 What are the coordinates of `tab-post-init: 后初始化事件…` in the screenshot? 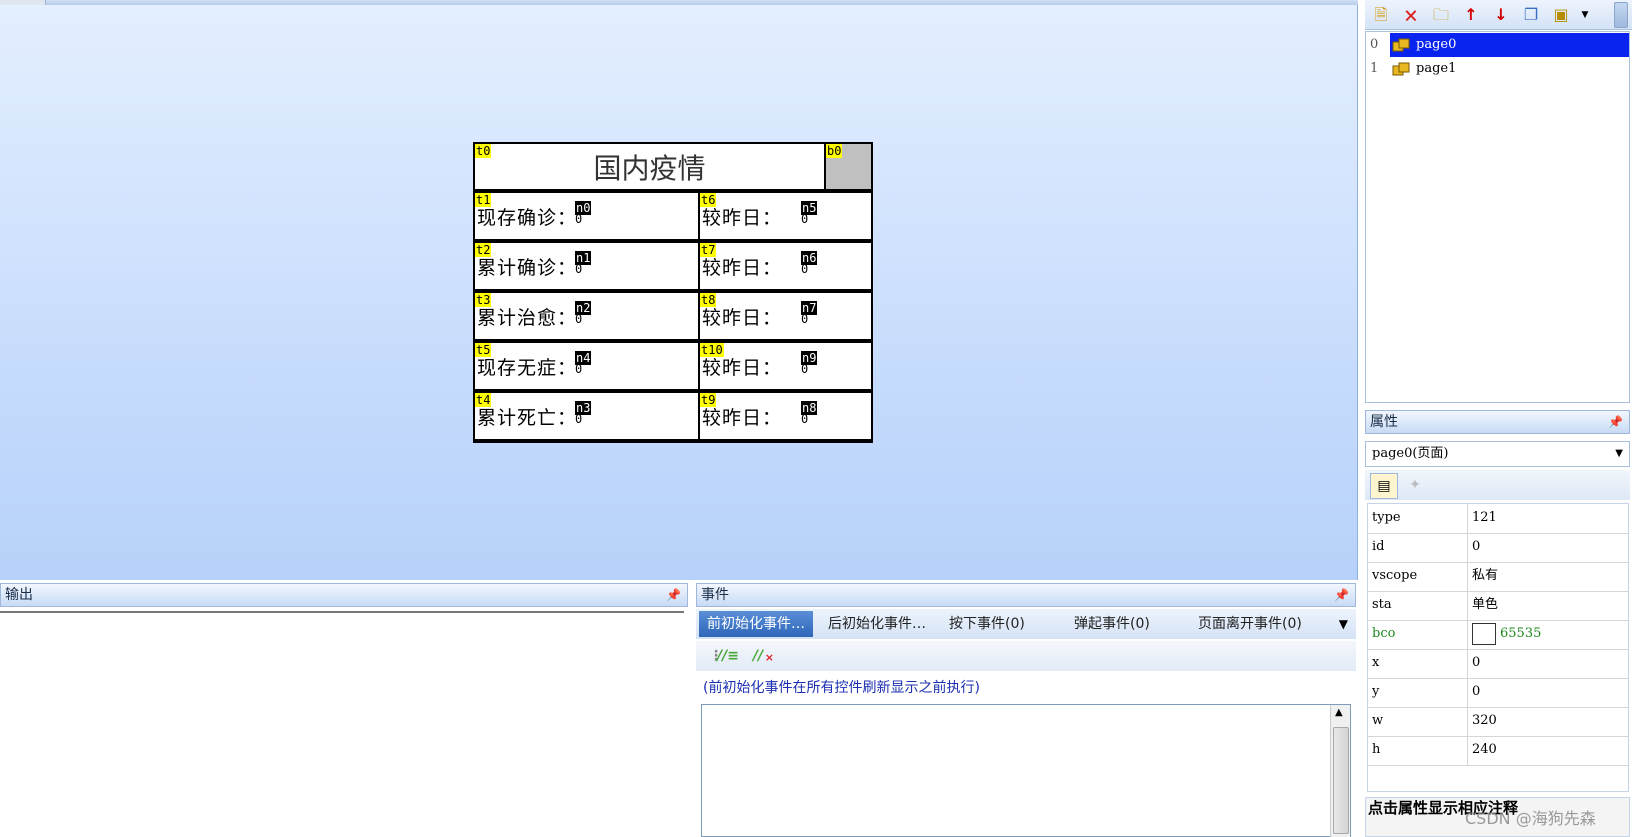 It's located at (877, 624).